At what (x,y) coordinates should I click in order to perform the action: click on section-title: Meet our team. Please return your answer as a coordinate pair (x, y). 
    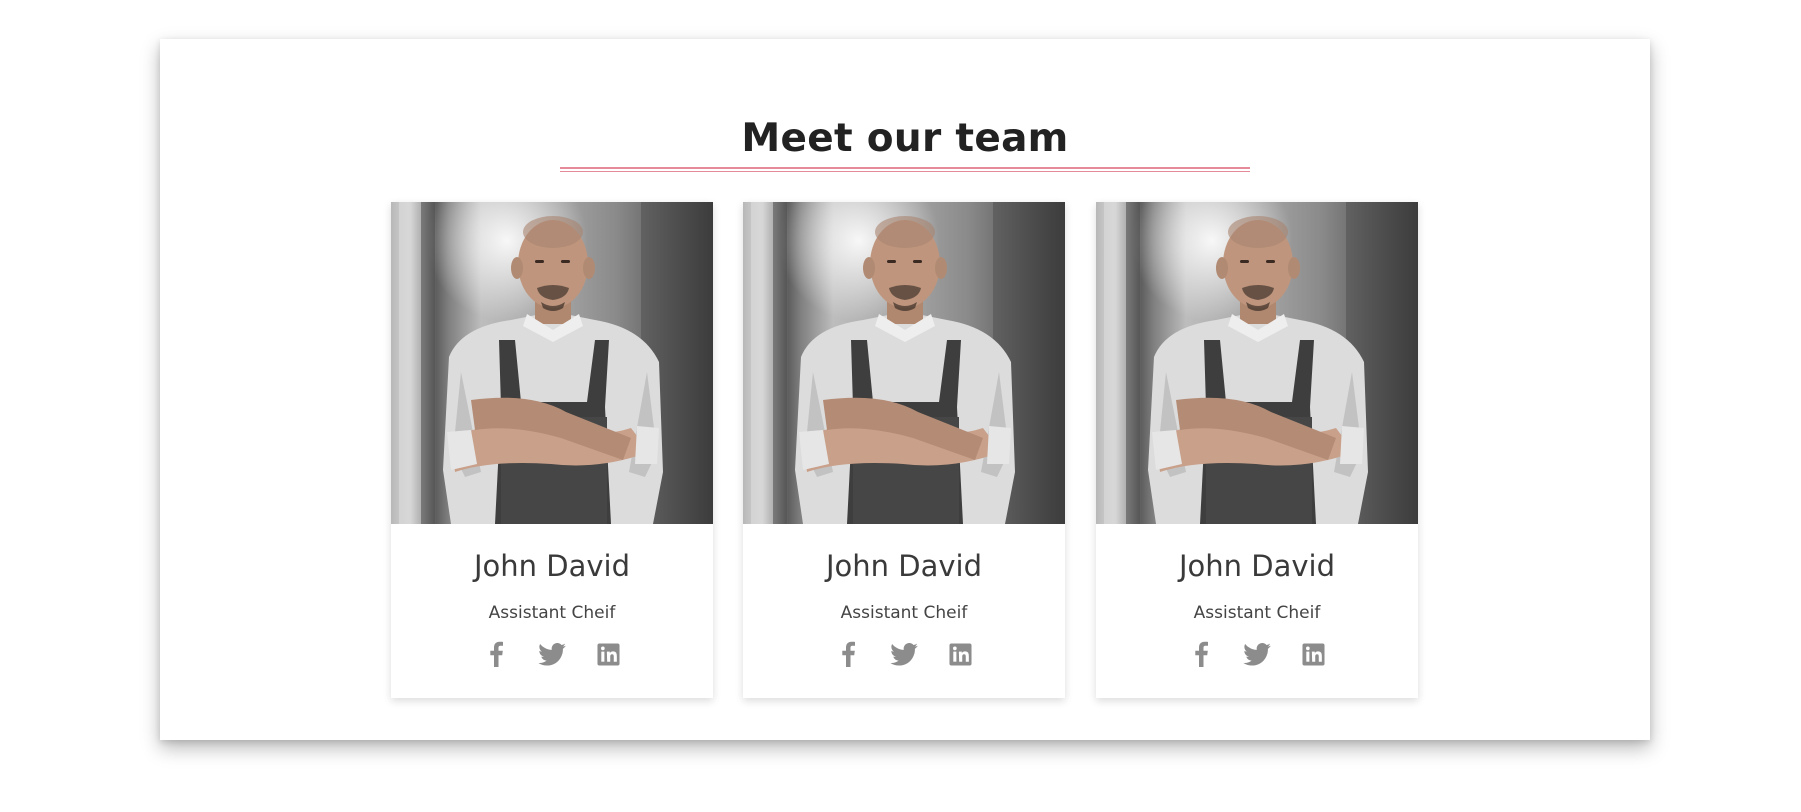
    Looking at the image, I should click on (905, 138).